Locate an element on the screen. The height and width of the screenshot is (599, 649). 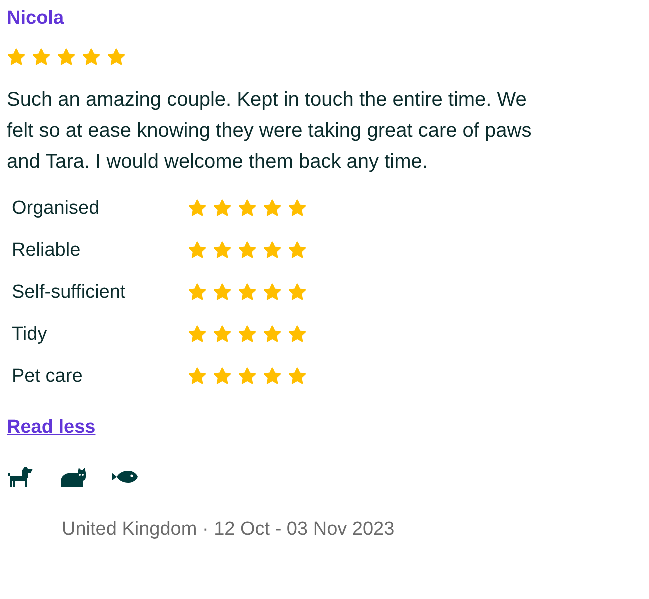
stay-details: United Kingdom · 12 Oct - 03 Nov 2023 is located at coordinates (229, 530).